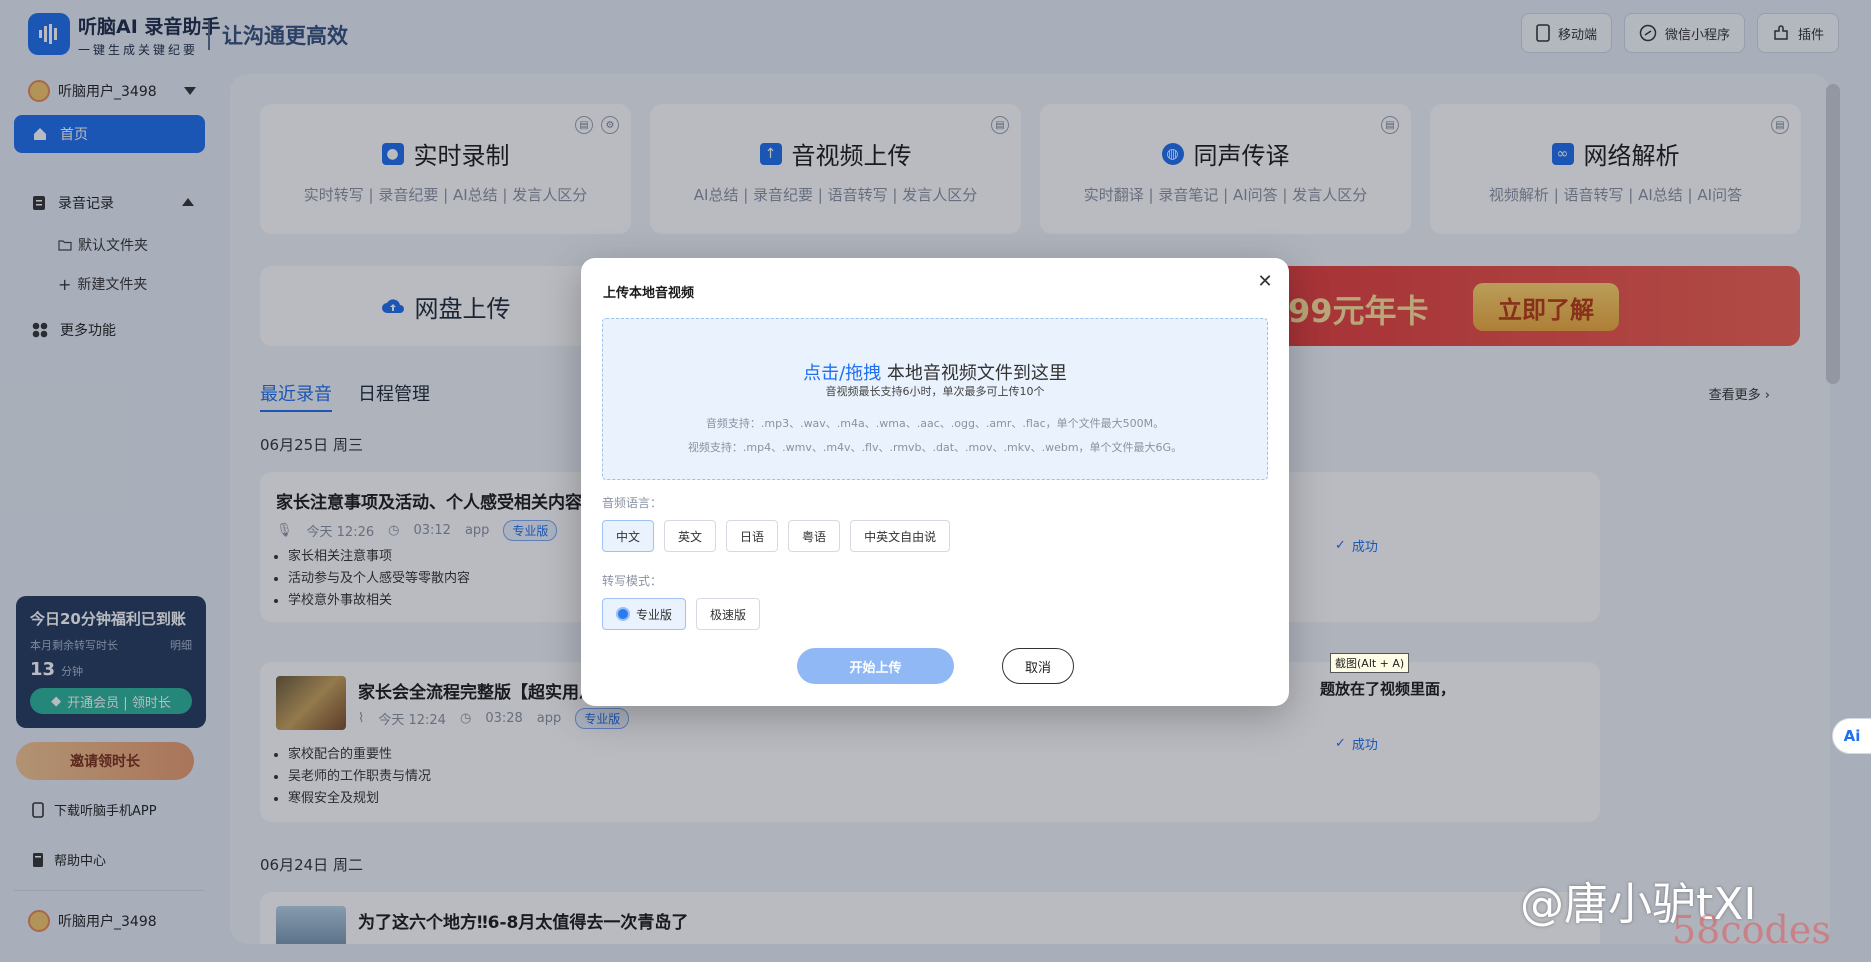  Describe the element at coordinates (752, 536) in the screenshot. I see `language-option-japanese: 日语` at that location.